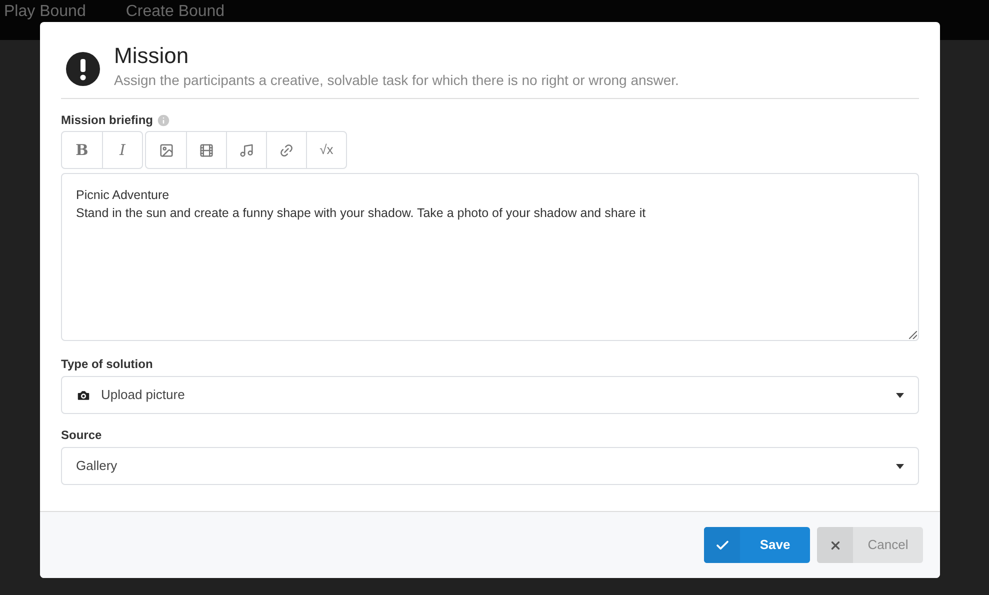 This screenshot has height=595, width=989. Describe the element at coordinates (913, 335) in the screenshot. I see `resize-handle-icon` at that location.